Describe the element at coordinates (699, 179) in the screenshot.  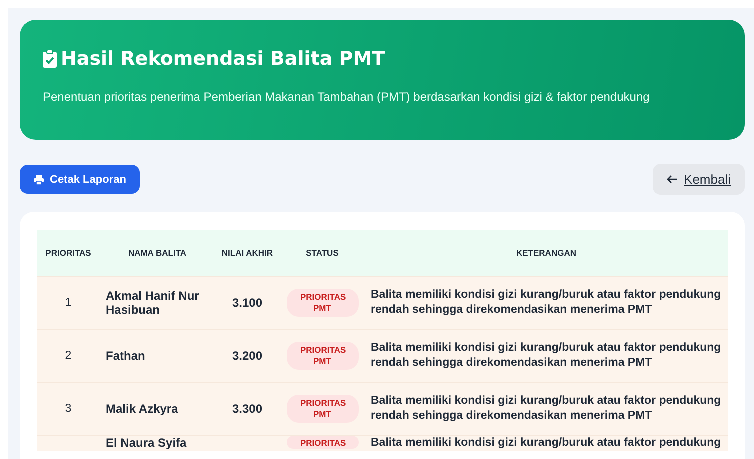
I see `back-link: Kembali` at that location.